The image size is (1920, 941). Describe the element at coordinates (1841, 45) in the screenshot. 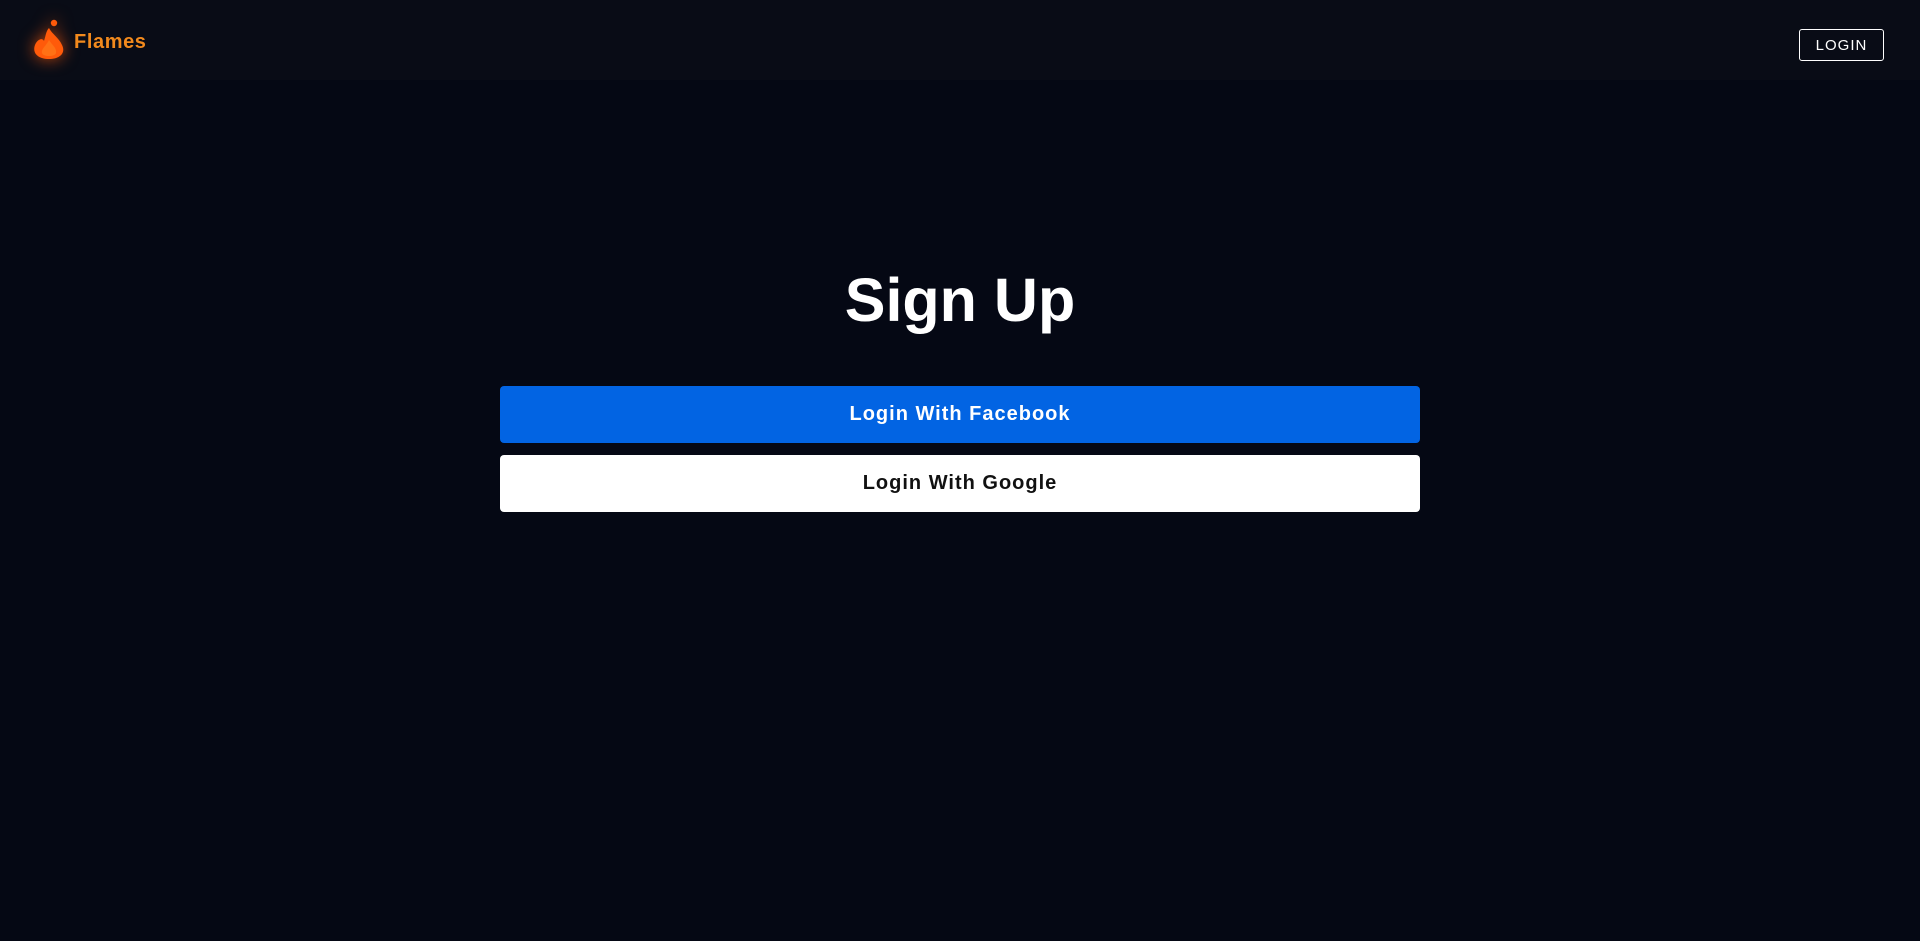

I see `login-button: LOGIN` at that location.